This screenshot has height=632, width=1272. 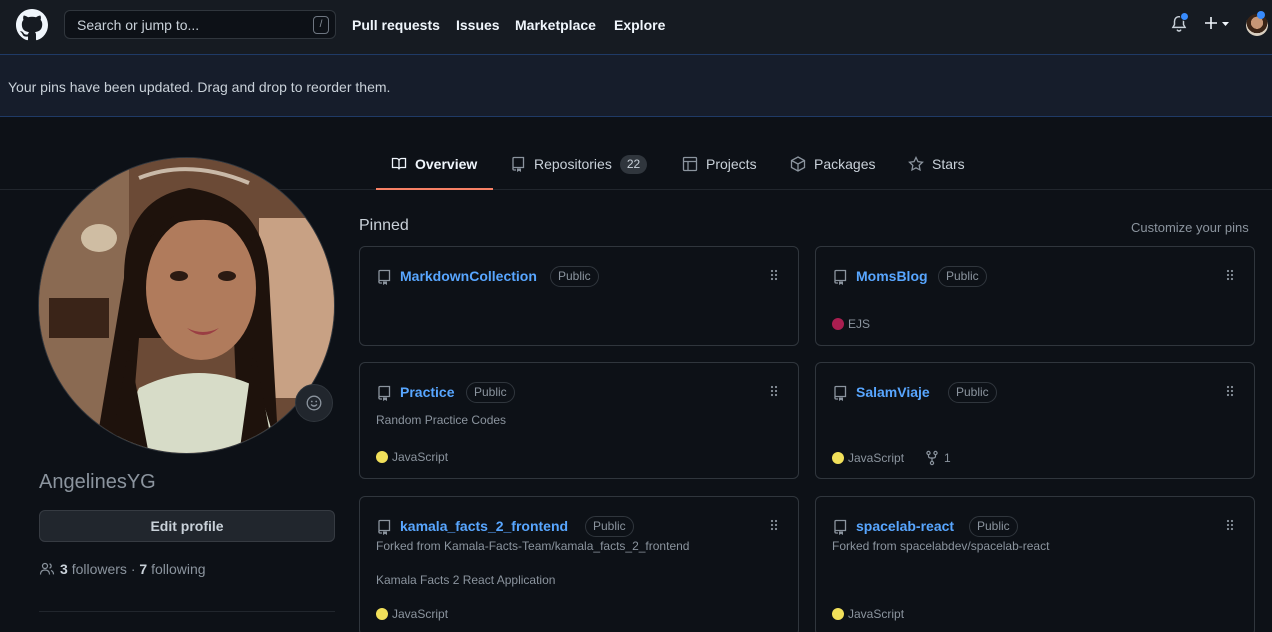 What do you see at coordinates (555, 25) in the screenshot?
I see `nav-marketplace: Marketplace` at bounding box center [555, 25].